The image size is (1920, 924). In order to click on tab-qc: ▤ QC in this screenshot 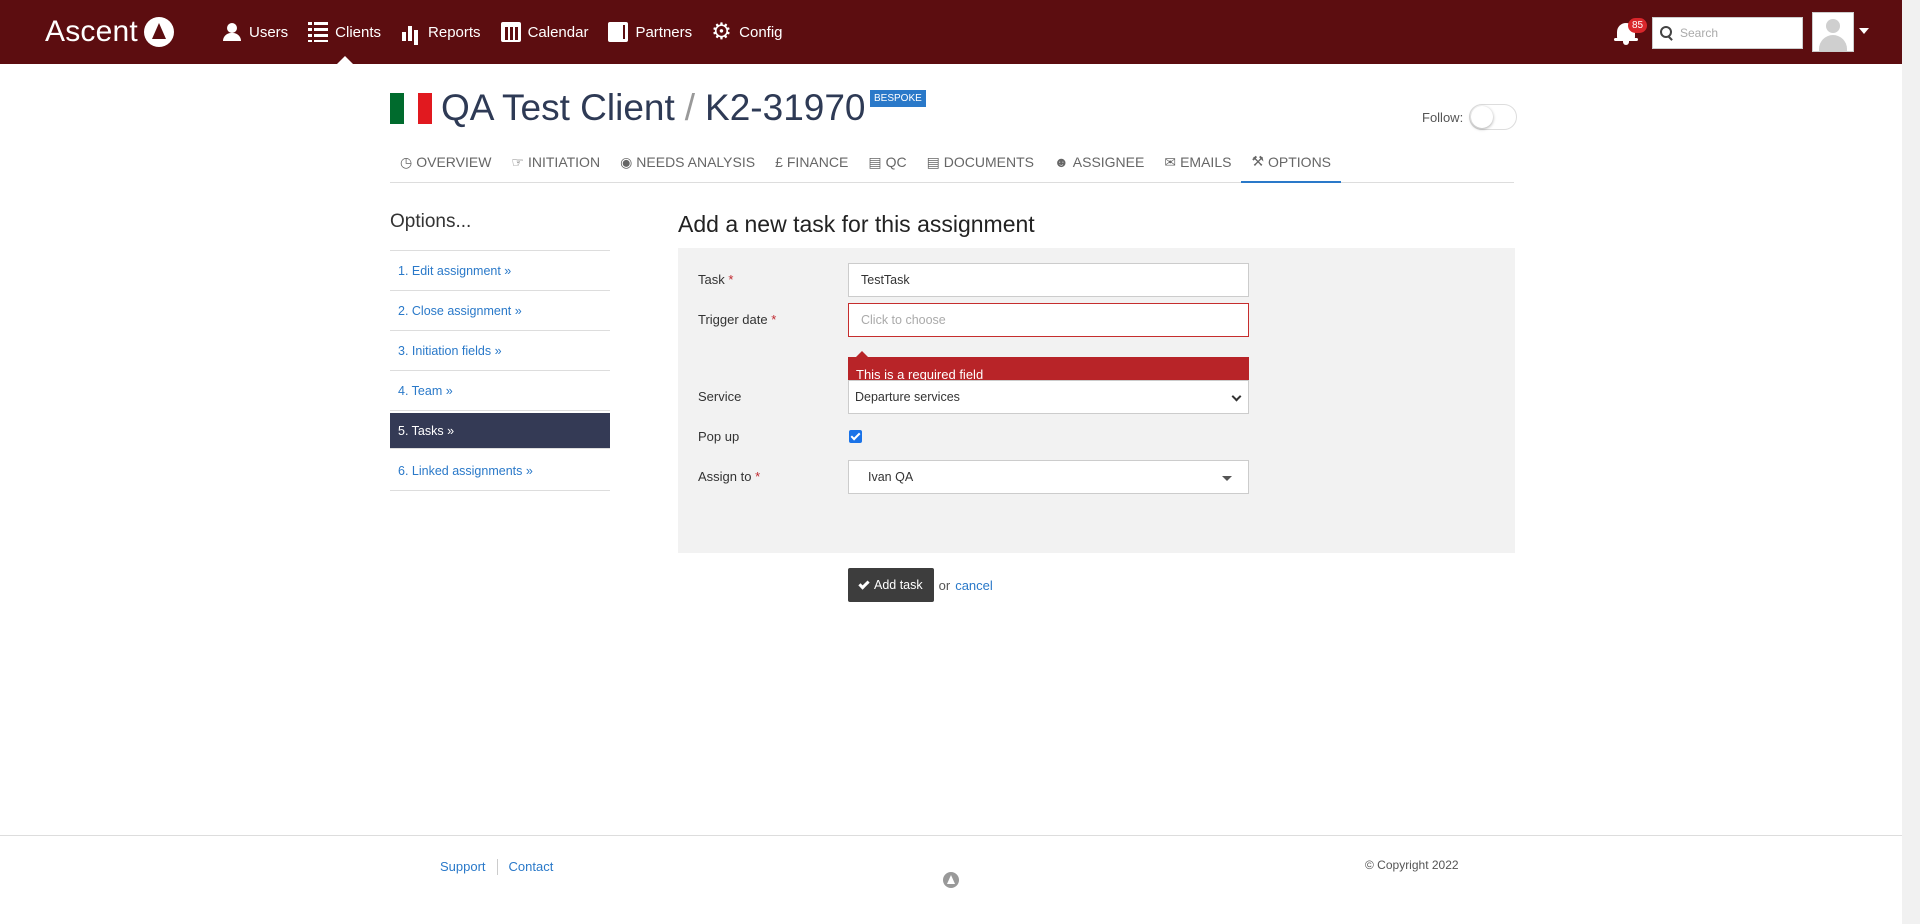, I will do `click(887, 162)`.